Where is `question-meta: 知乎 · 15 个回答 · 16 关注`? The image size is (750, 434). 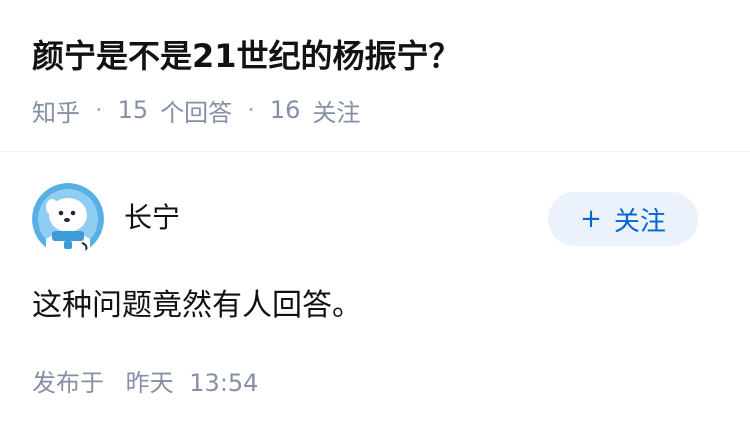
question-meta: 知乎 · 15 个回答 · 16 关注 is located at coordinates (196, 110).